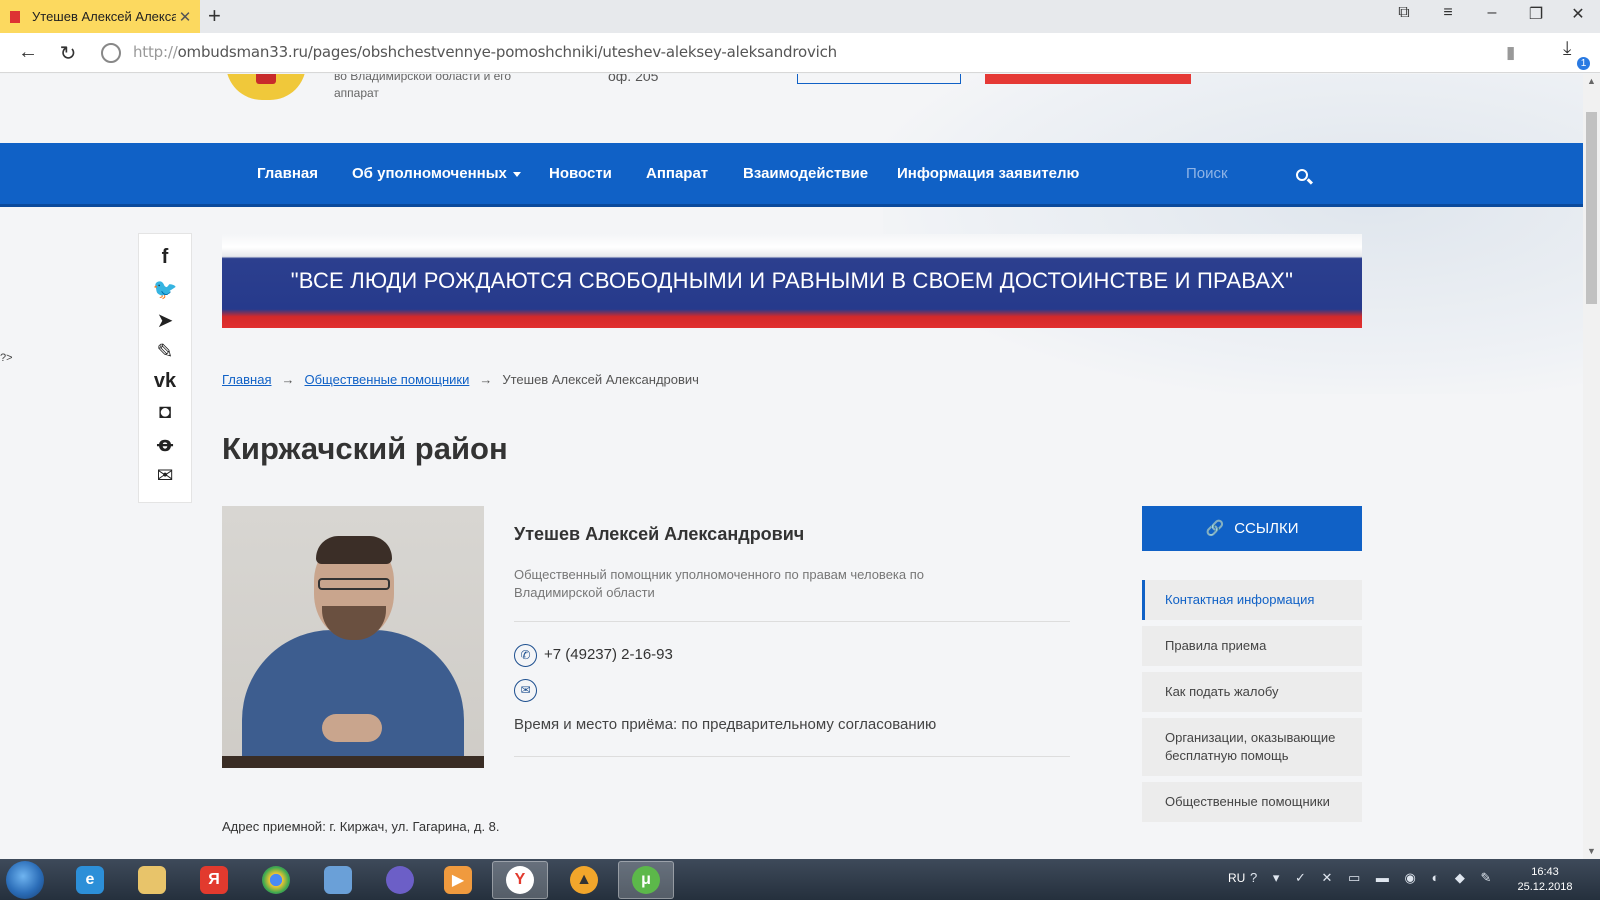  What do you see at coordinates (68, 53) in the screenshot?
I see `reload-icon: ↻` at bounding box center [68, 53].